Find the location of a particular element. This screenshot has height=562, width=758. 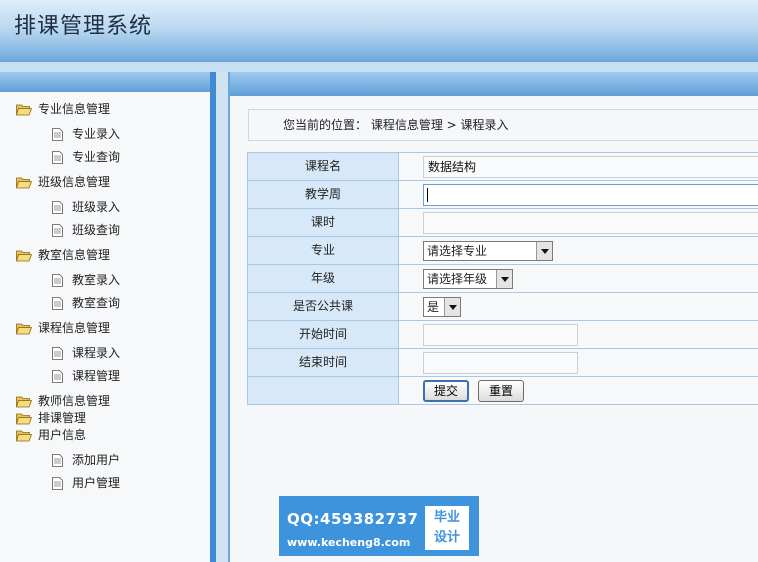

sidebar-item-major-add: 专业录入 is located at coordinates (86, 134).